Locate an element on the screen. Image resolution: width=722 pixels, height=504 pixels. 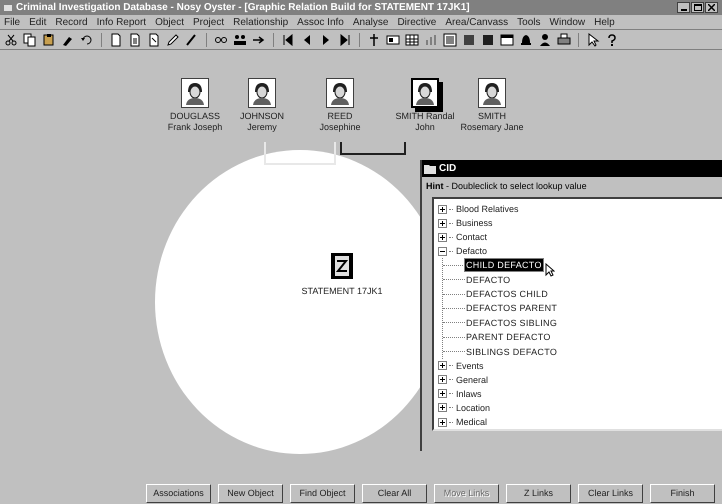
tree-item: DEFACTO is located at coordinates (488, 280).